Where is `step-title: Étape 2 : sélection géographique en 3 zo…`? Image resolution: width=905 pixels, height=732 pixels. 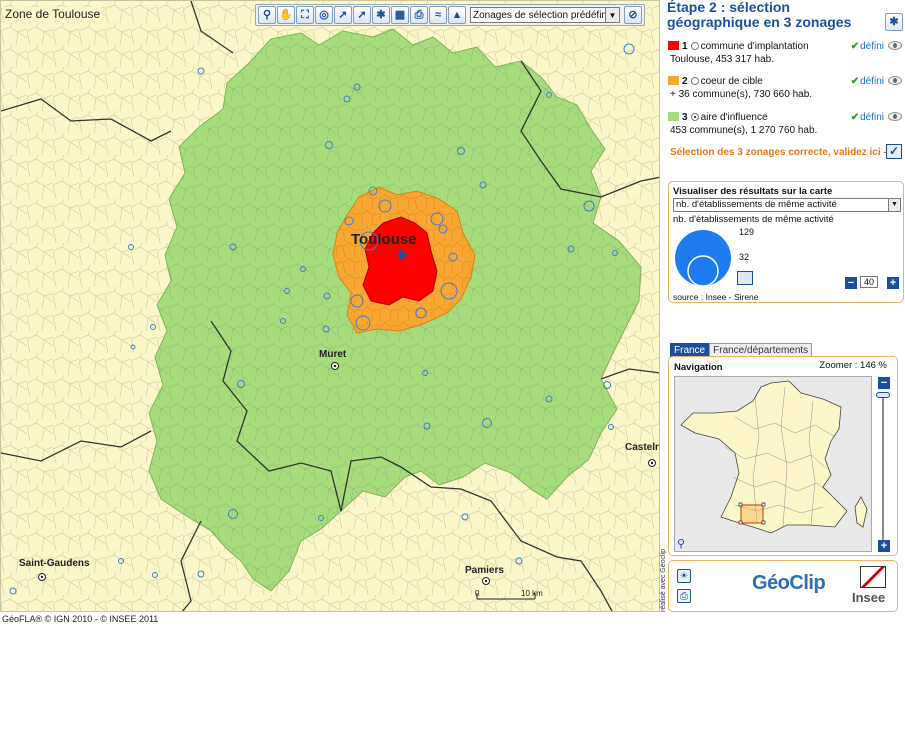
step-title: Étape 2 : sélection géographique en 3 zo… is located at coordinates (759, 15).